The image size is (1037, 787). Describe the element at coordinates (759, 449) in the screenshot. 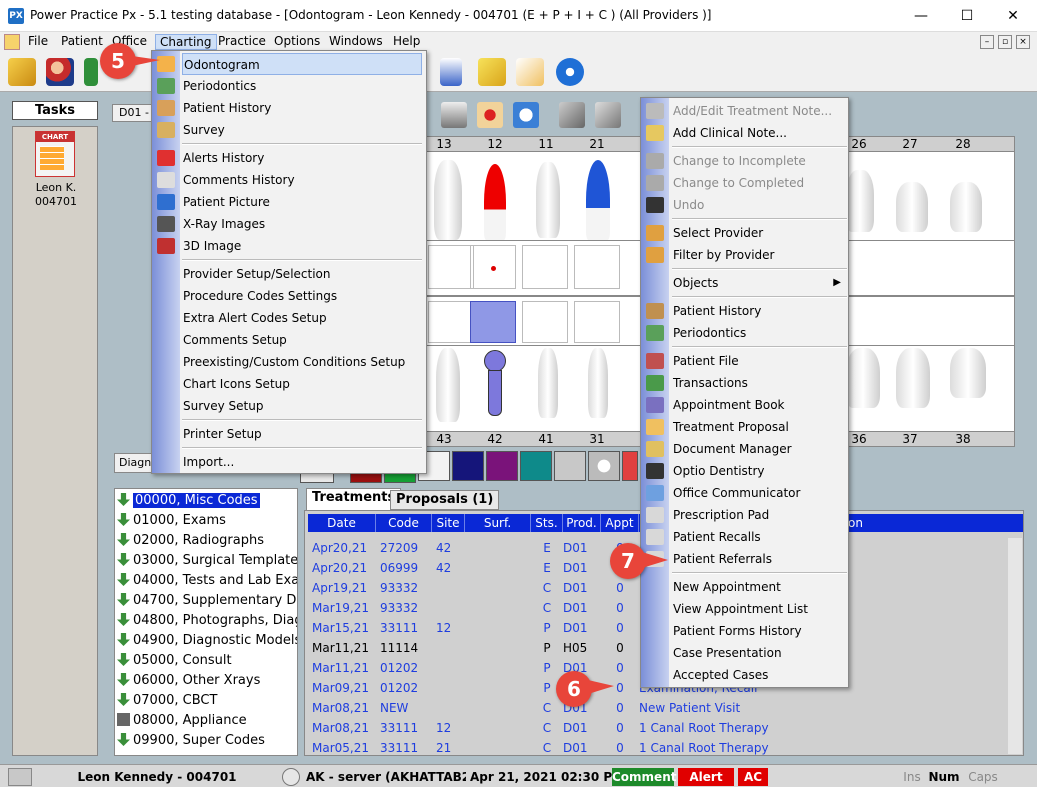

I see `menu-item: Document Manager` at that location.